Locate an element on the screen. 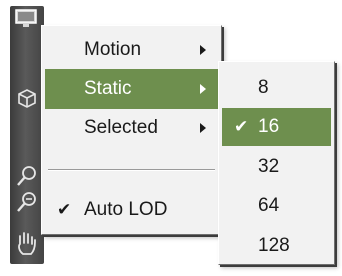  submenu-item-label: 128 is located at coordinates (274, 245).